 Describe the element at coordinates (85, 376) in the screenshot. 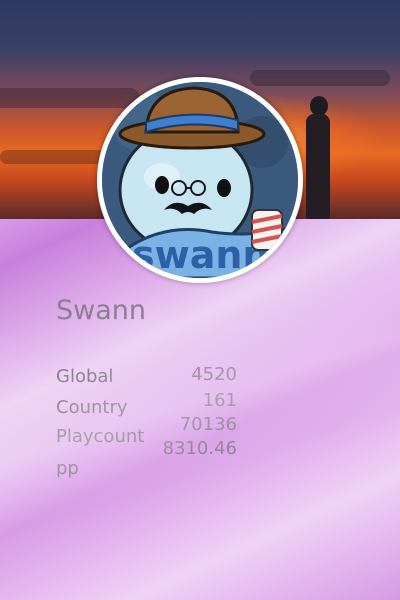

I see `stat-label-global: Global` at that location.